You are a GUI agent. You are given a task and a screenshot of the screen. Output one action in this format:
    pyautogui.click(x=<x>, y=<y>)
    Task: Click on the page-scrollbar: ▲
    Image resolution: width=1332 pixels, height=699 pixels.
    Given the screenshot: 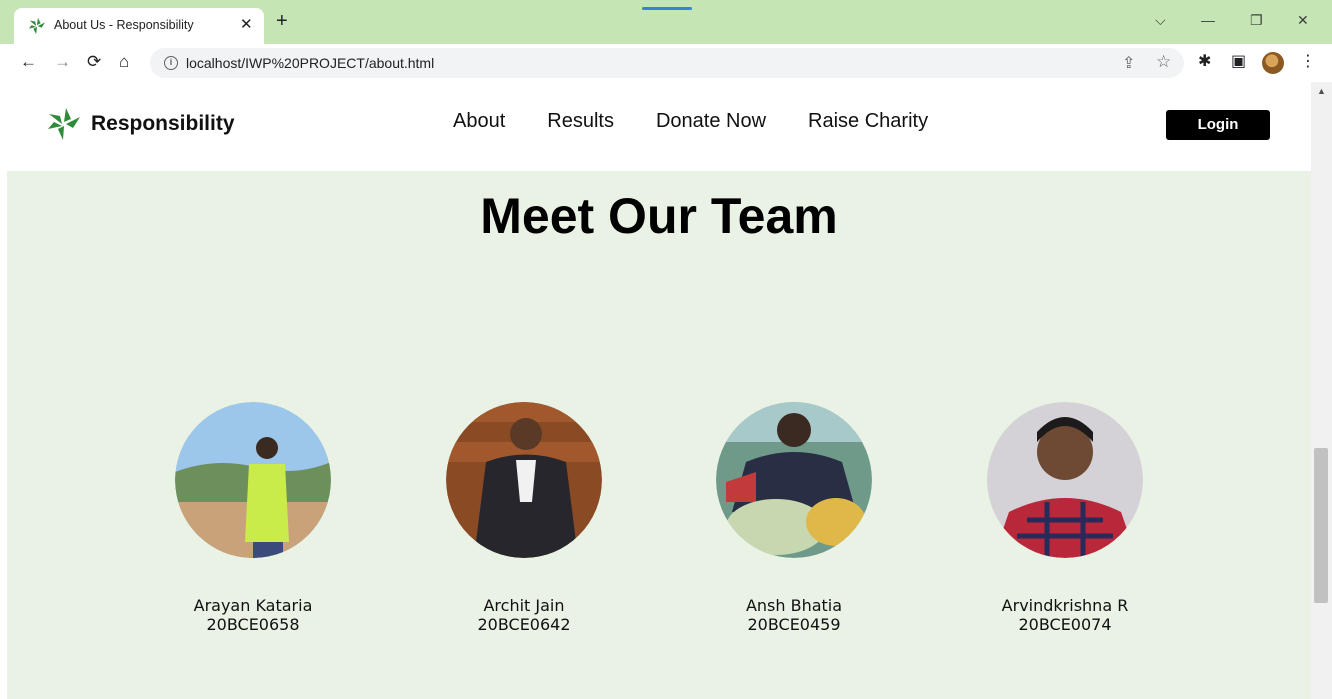 What is the action you would take?
    pyautogui.click(x=1321, y=390)
    